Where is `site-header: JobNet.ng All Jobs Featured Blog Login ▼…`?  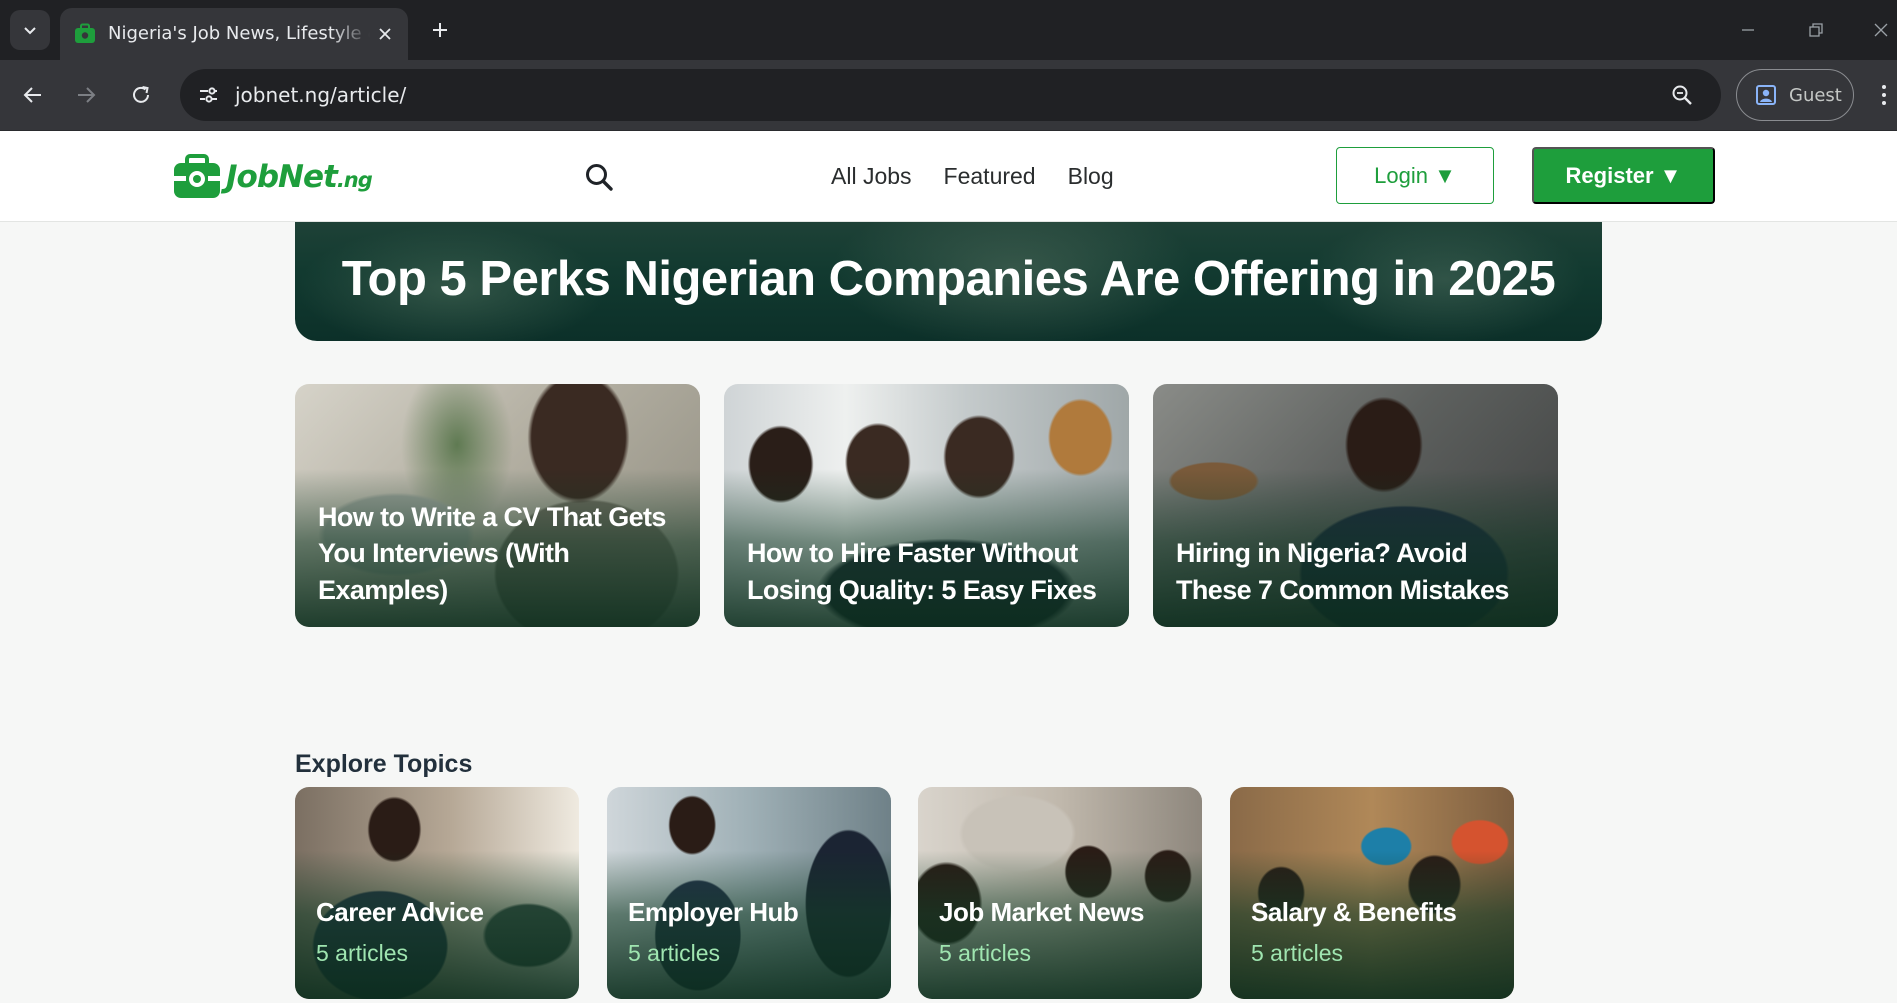 site-header: JobNet.ng All Jobs Featured Blog Login ▼… is located at coordinates (948, 176).